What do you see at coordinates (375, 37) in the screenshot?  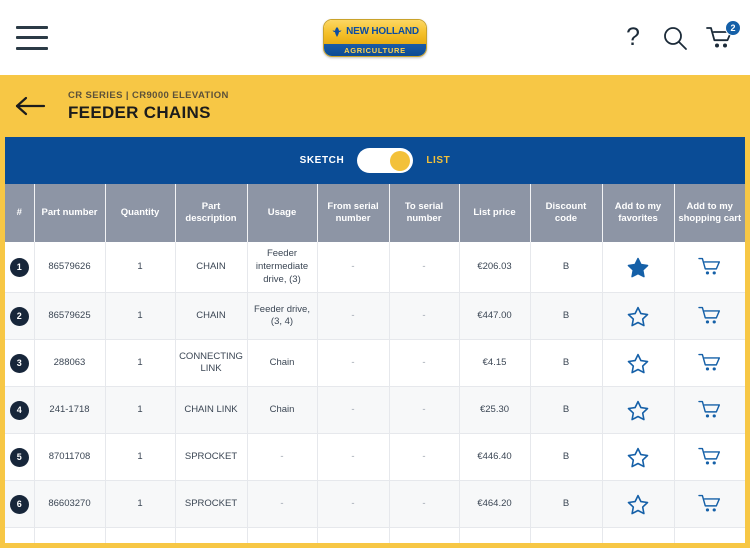 I see `new-holland-logo: NEW HOLLAND AGRICULTURE` at bounding box center [375, 37].